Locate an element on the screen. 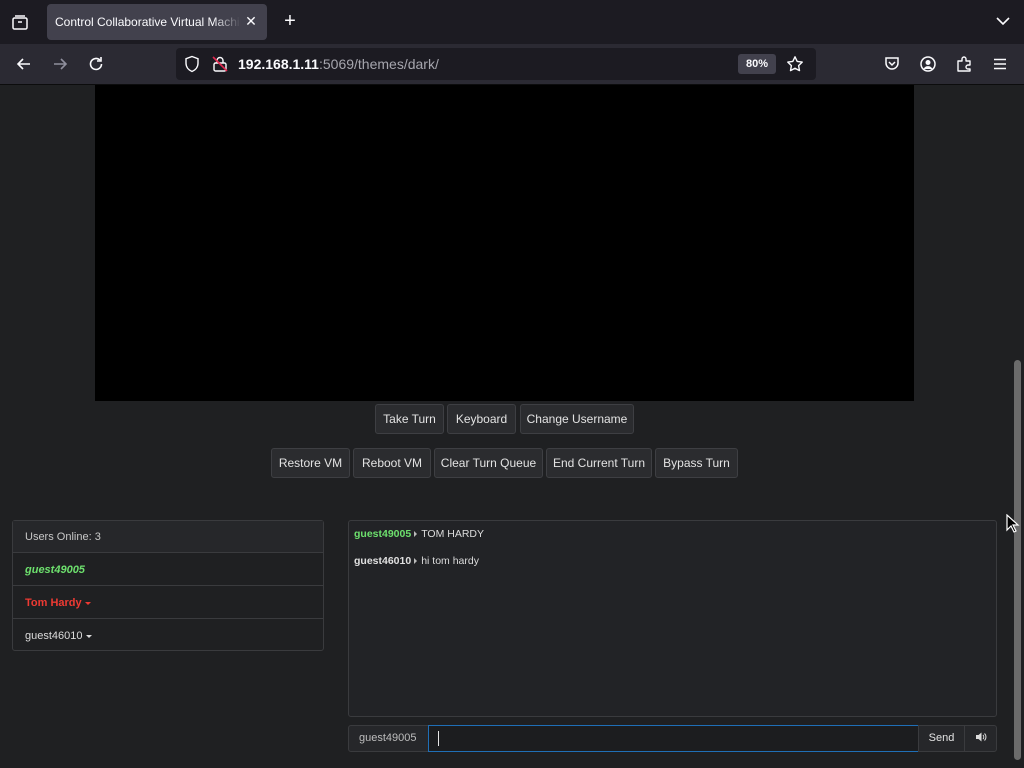 This screenshot has height=768, width=1024. account-icon is located at coordinates (928, 64).